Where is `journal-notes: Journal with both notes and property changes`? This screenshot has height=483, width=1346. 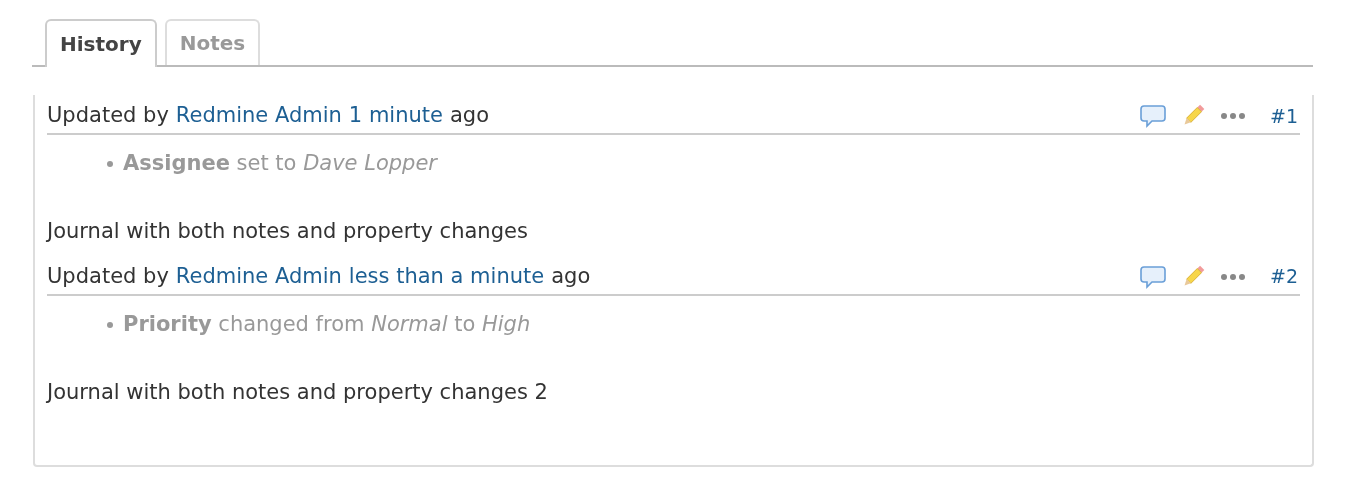 journal-notes: Journal with both notes and property changes is located at coordinates (288, 231).